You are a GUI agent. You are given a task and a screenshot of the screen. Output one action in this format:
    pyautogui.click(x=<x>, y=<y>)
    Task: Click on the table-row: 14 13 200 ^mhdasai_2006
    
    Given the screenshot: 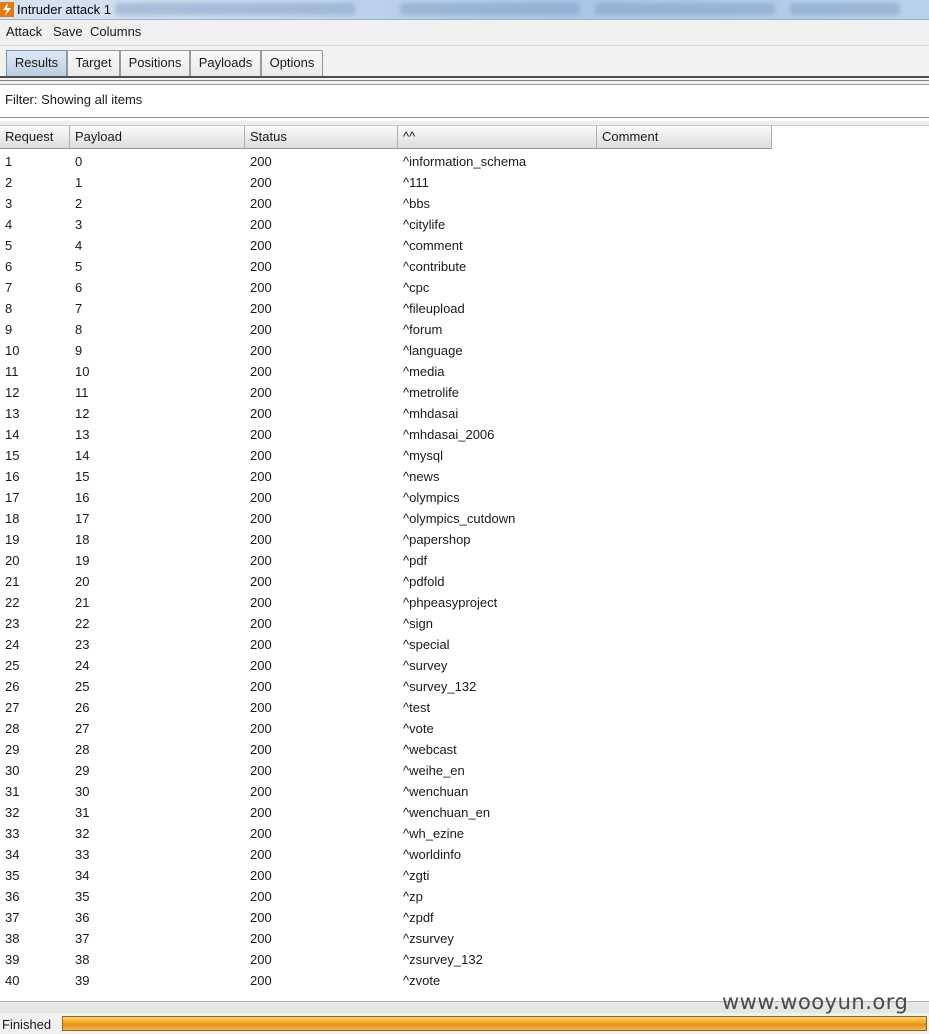 What is the action you would take?
    pyautogui.click(x=386, y=434)
    